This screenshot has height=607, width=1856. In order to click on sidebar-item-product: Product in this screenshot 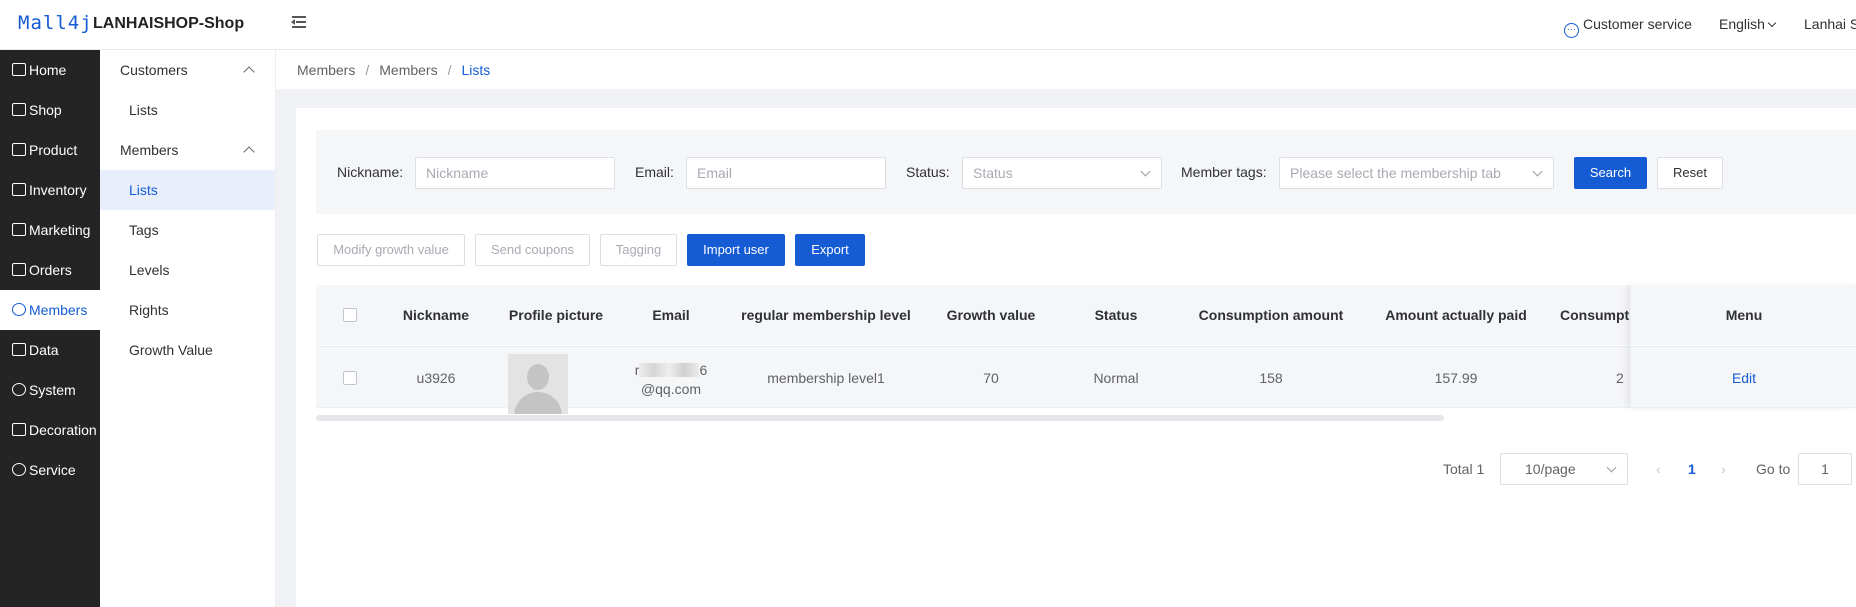, I will do `click(50, 150)`.